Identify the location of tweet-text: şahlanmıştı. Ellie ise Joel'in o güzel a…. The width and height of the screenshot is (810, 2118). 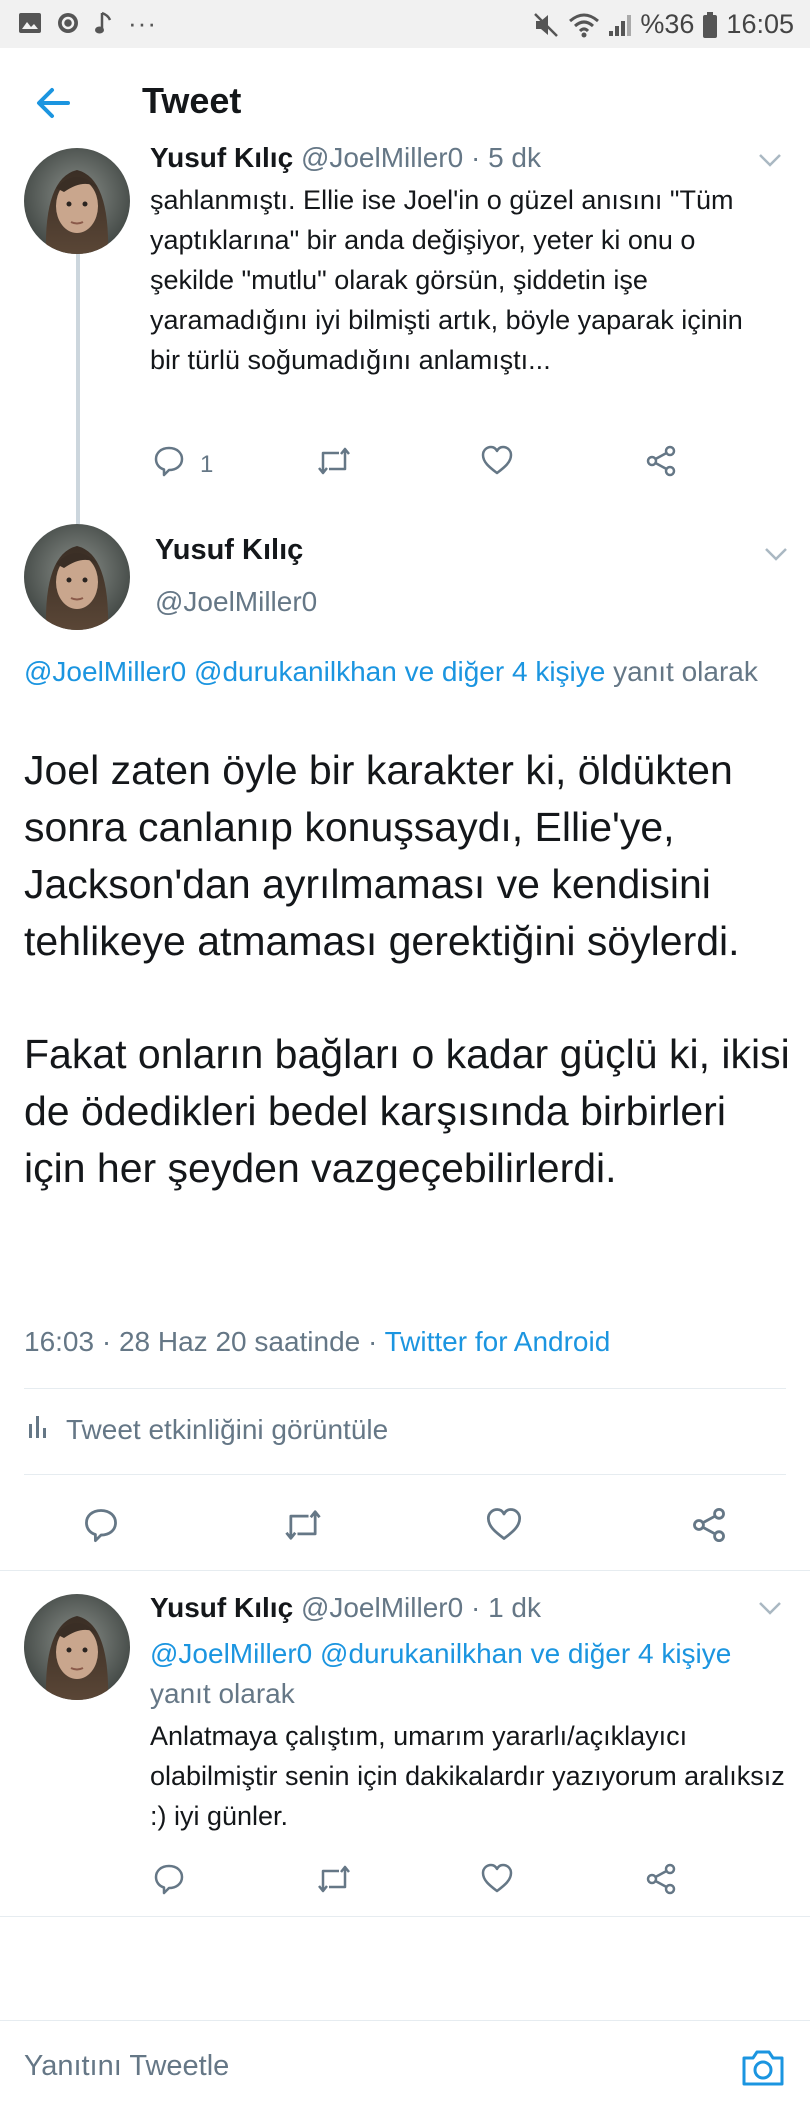
(446, 280).